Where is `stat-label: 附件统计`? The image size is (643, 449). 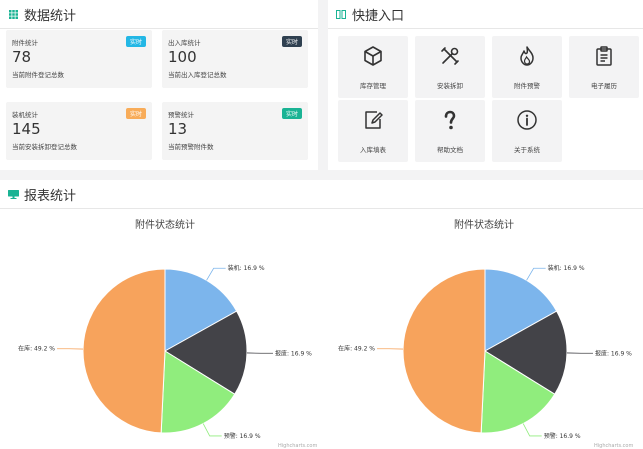
stat-label: 附件统计 is located at coordinates (25, 43).